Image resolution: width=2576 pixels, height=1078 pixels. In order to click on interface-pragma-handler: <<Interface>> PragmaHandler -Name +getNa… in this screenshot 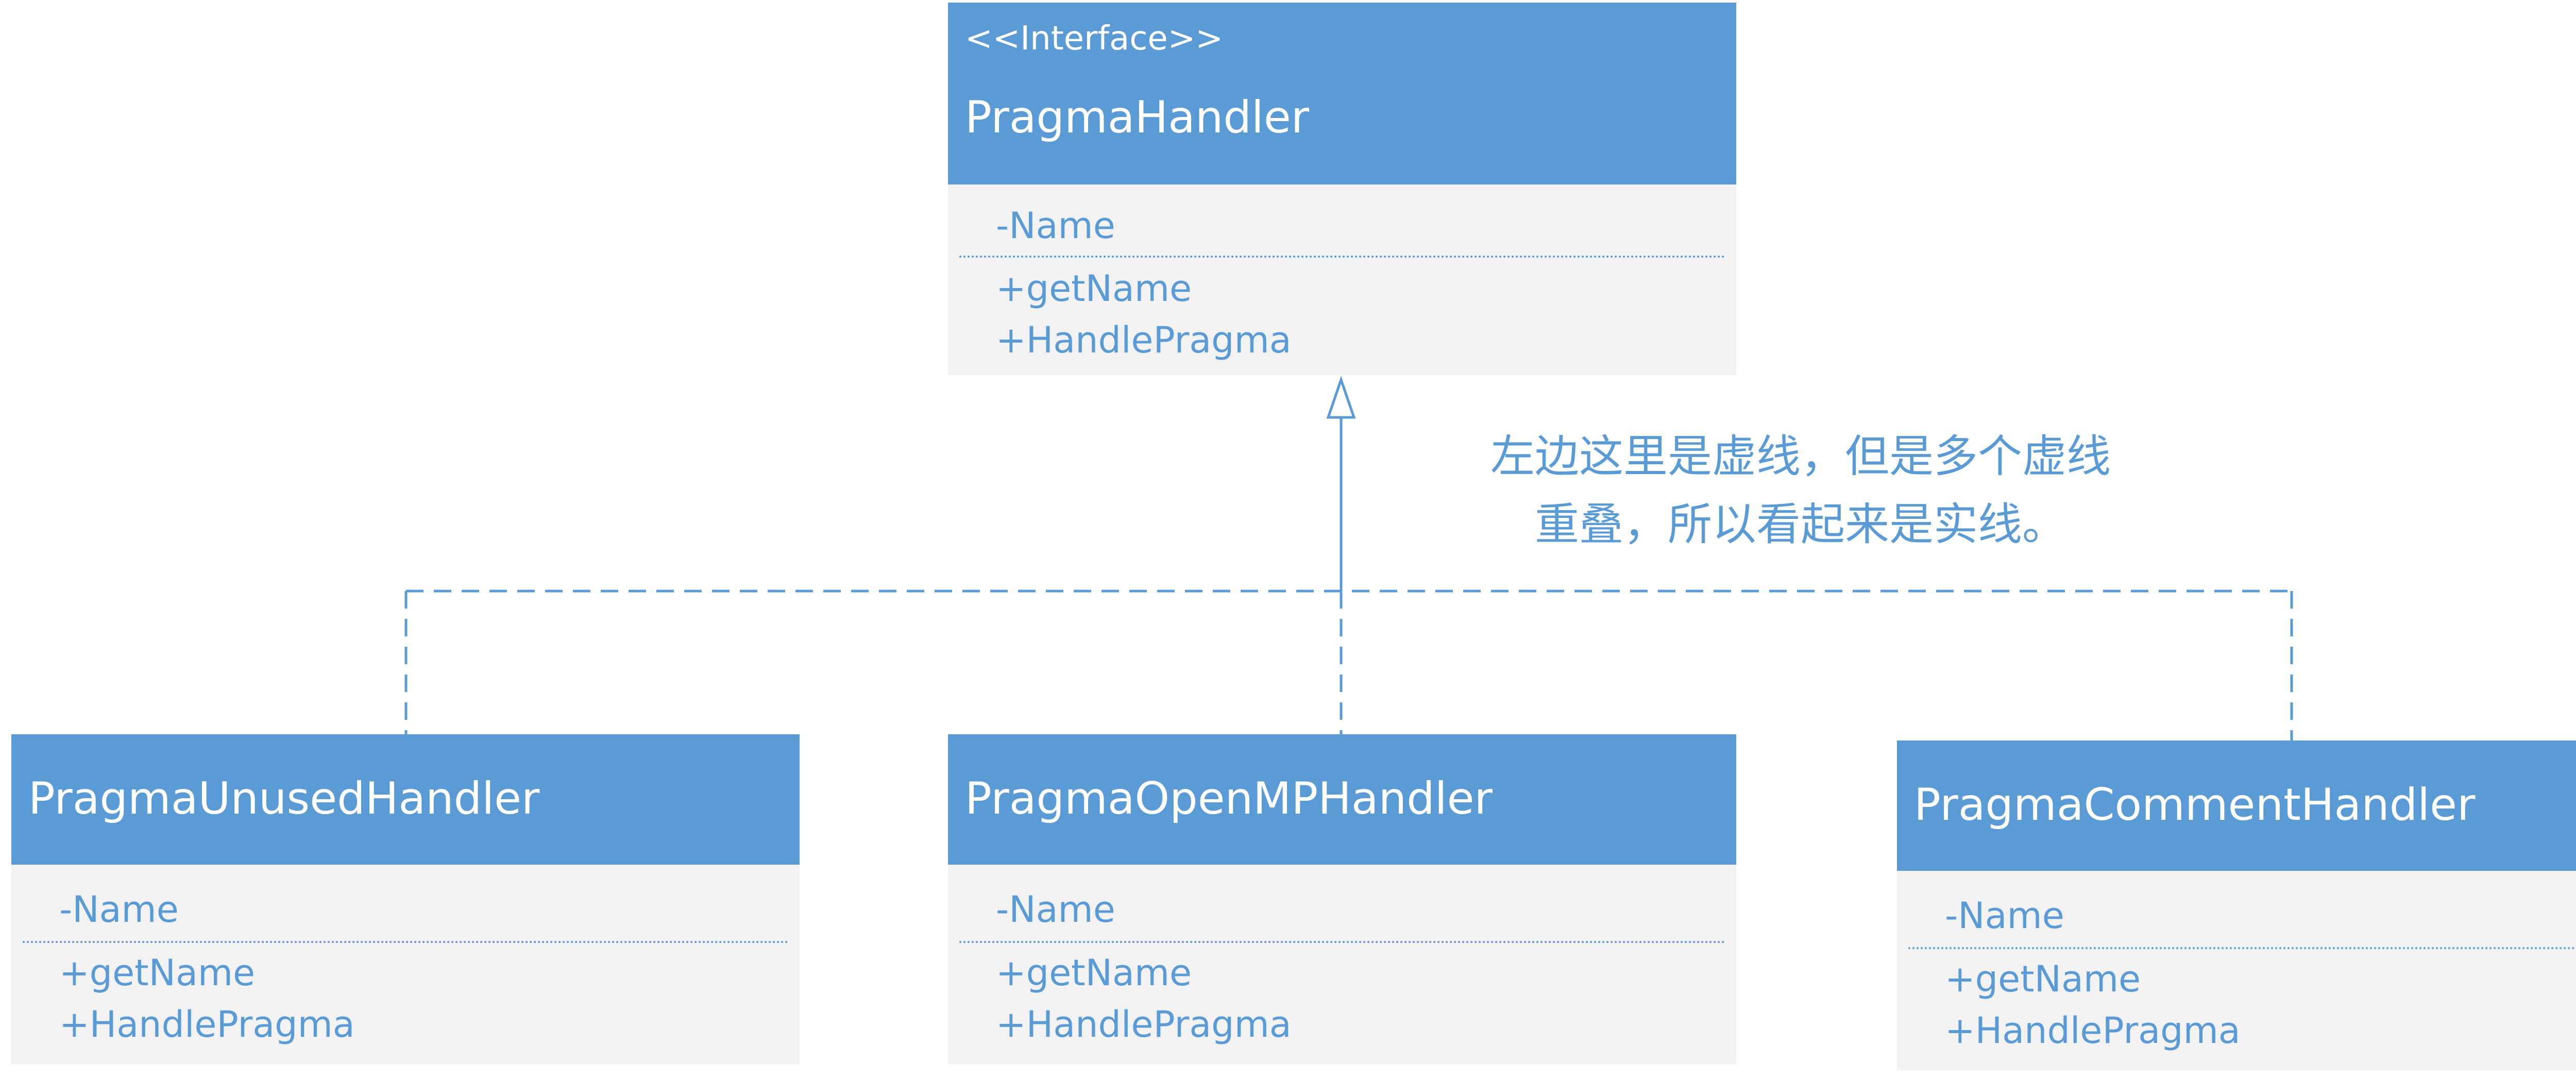, I will do `click(1342, 189)`.